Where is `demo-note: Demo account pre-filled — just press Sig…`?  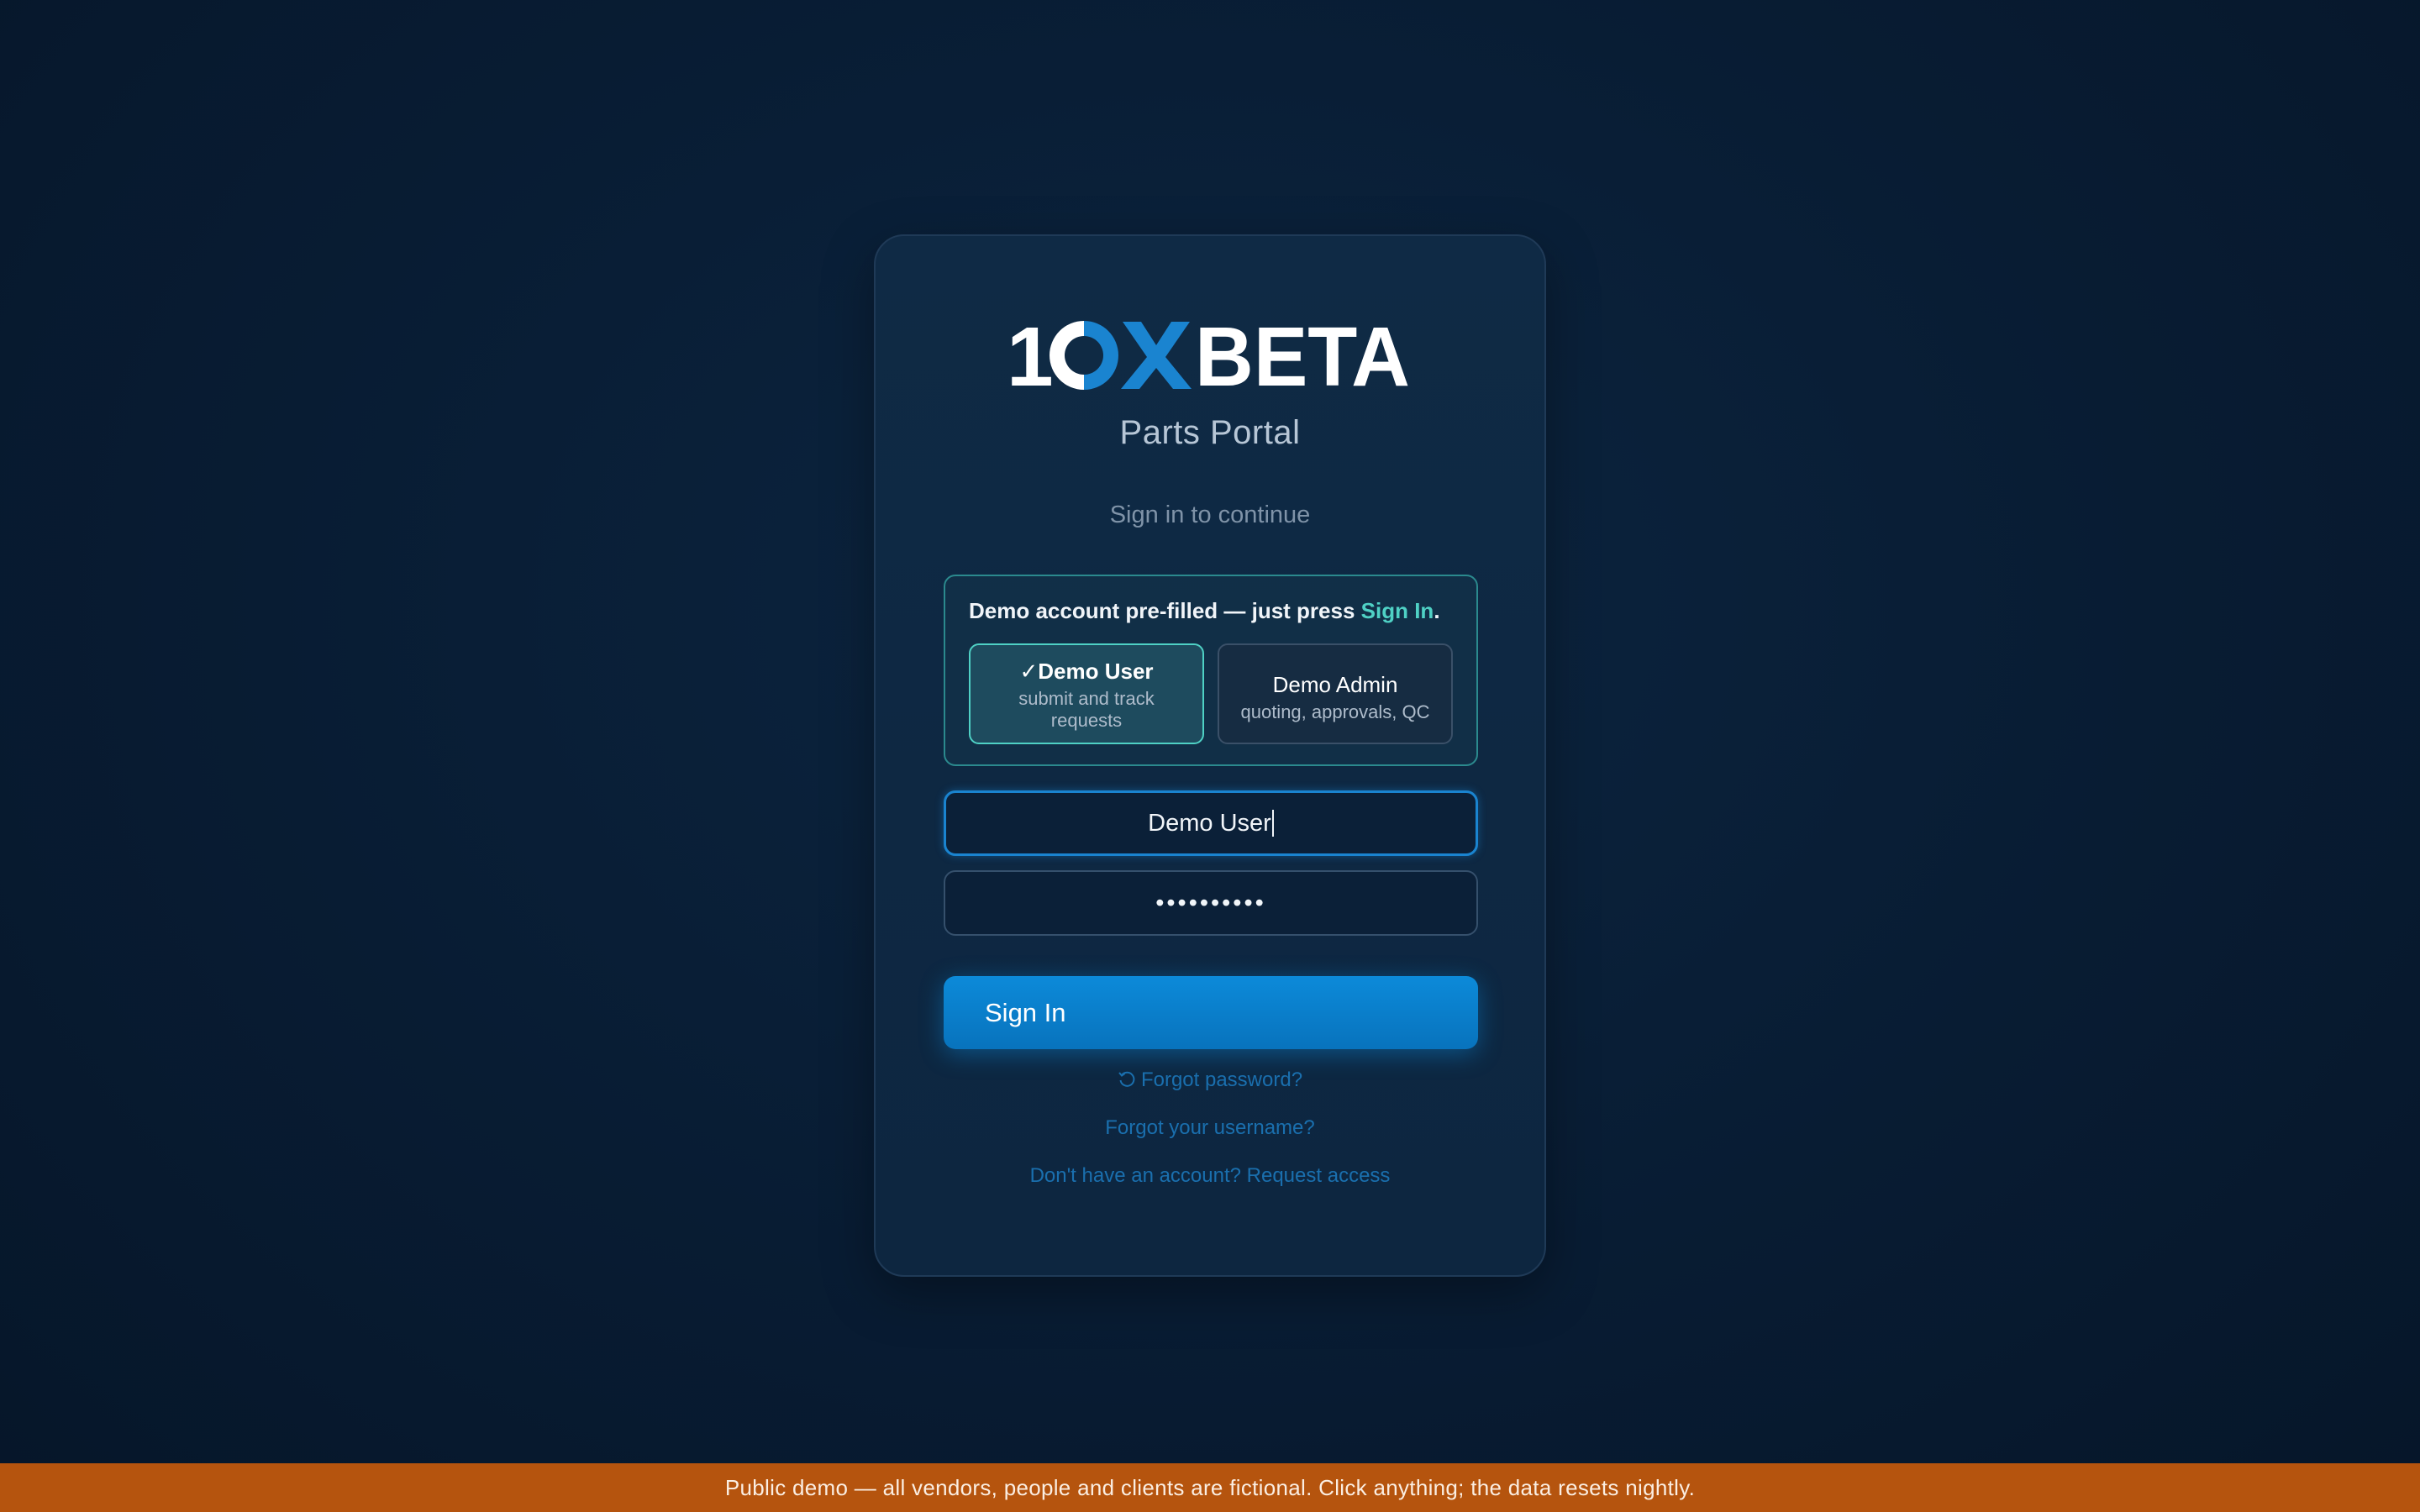
demo-note: Demo account pre-filled — just press Sig… is located at coordinates (1204, 611).